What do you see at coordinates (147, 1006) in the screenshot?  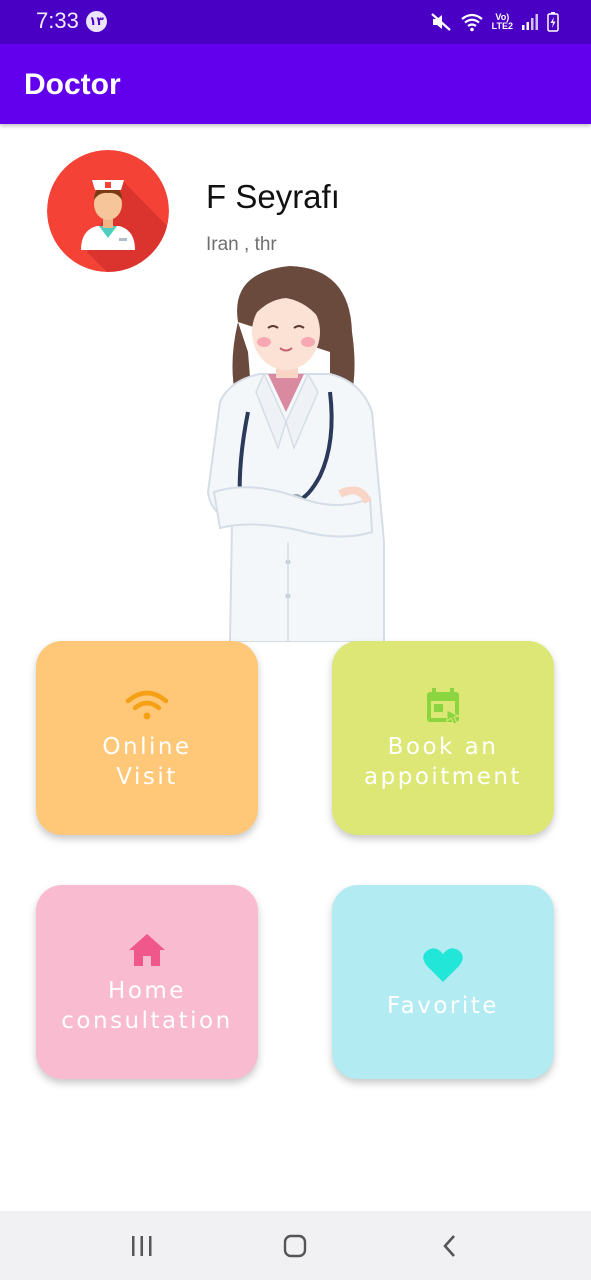 I see `home-consultation-label: Home consultation` at bounding box center [147, 1006].